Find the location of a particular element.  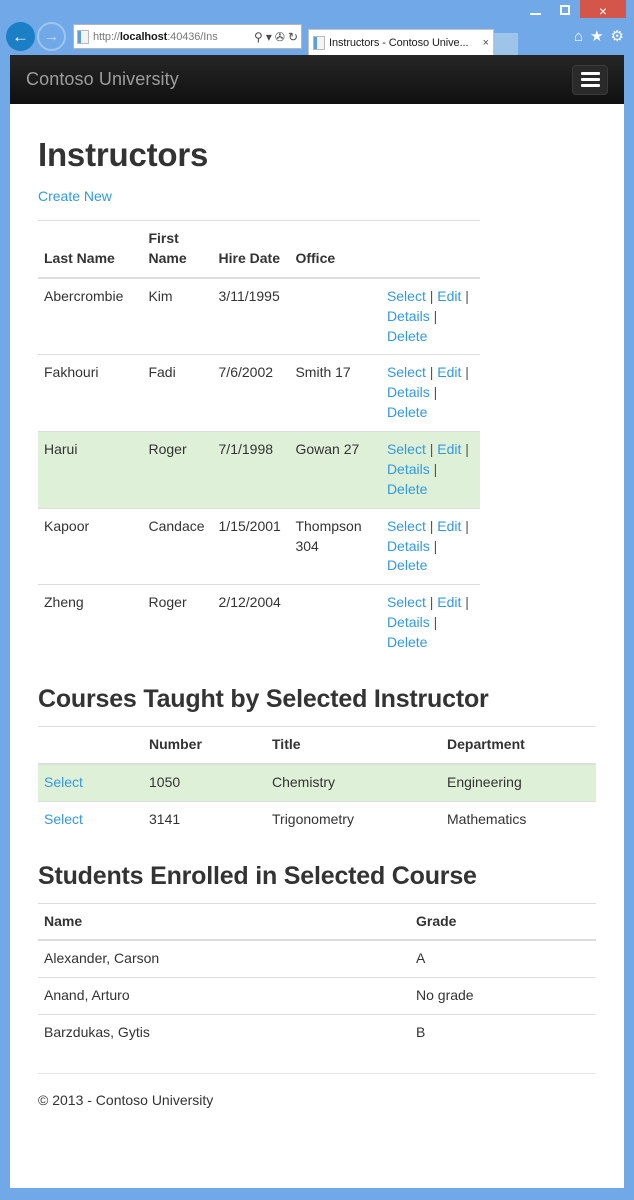

window-frame-left is located at coordinates (5, 600).